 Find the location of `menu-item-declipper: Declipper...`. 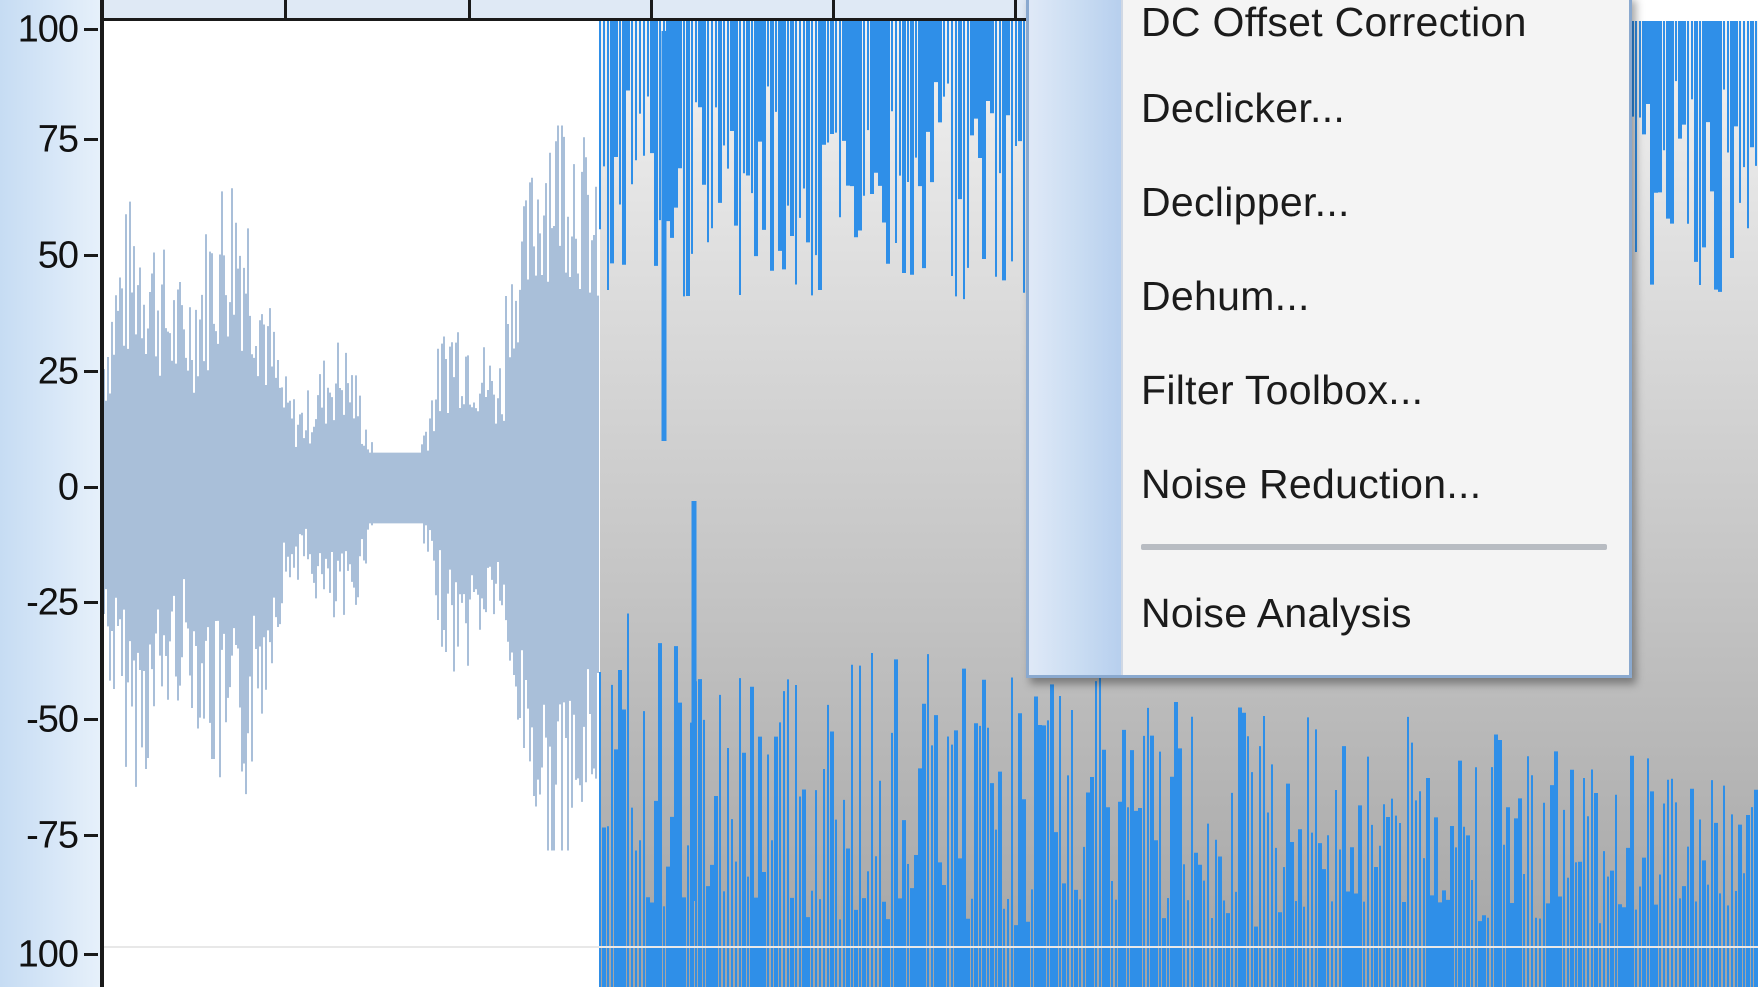

menu-item-declipper: Declipper... is located at coordinates (1245, 202).